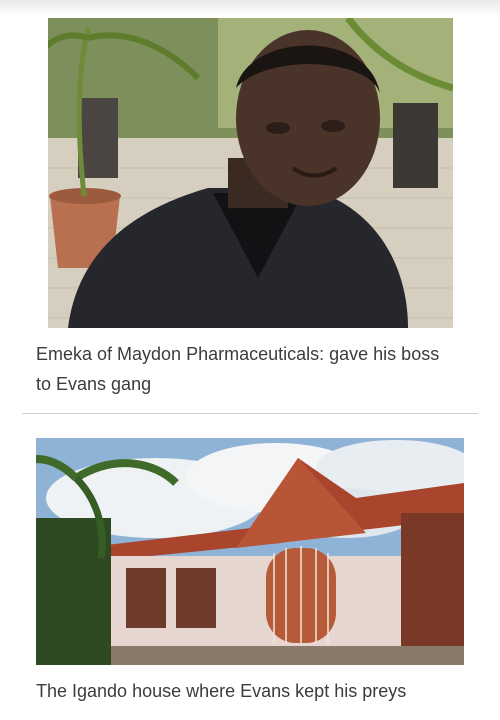 The image size is (500, 720). What do you see at coordinates (250, 413) in the screenshot?
I see `article-divider` at bounding box center [250, 413].